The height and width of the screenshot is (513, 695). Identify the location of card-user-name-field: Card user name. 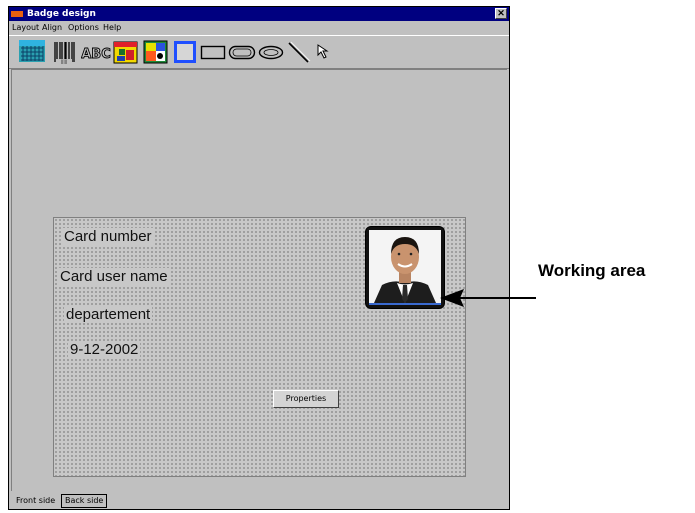
(114, 276).